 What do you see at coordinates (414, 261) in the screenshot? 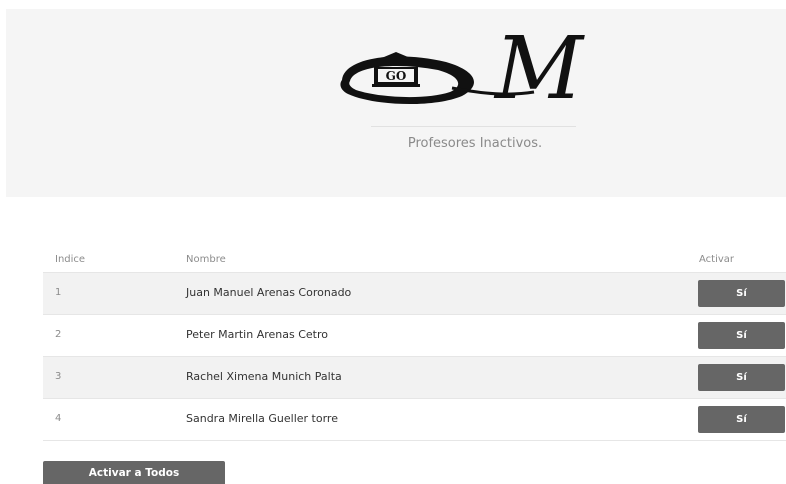
I see `table-header: Indice Nombre Activar` at bounding box center [414, 261].